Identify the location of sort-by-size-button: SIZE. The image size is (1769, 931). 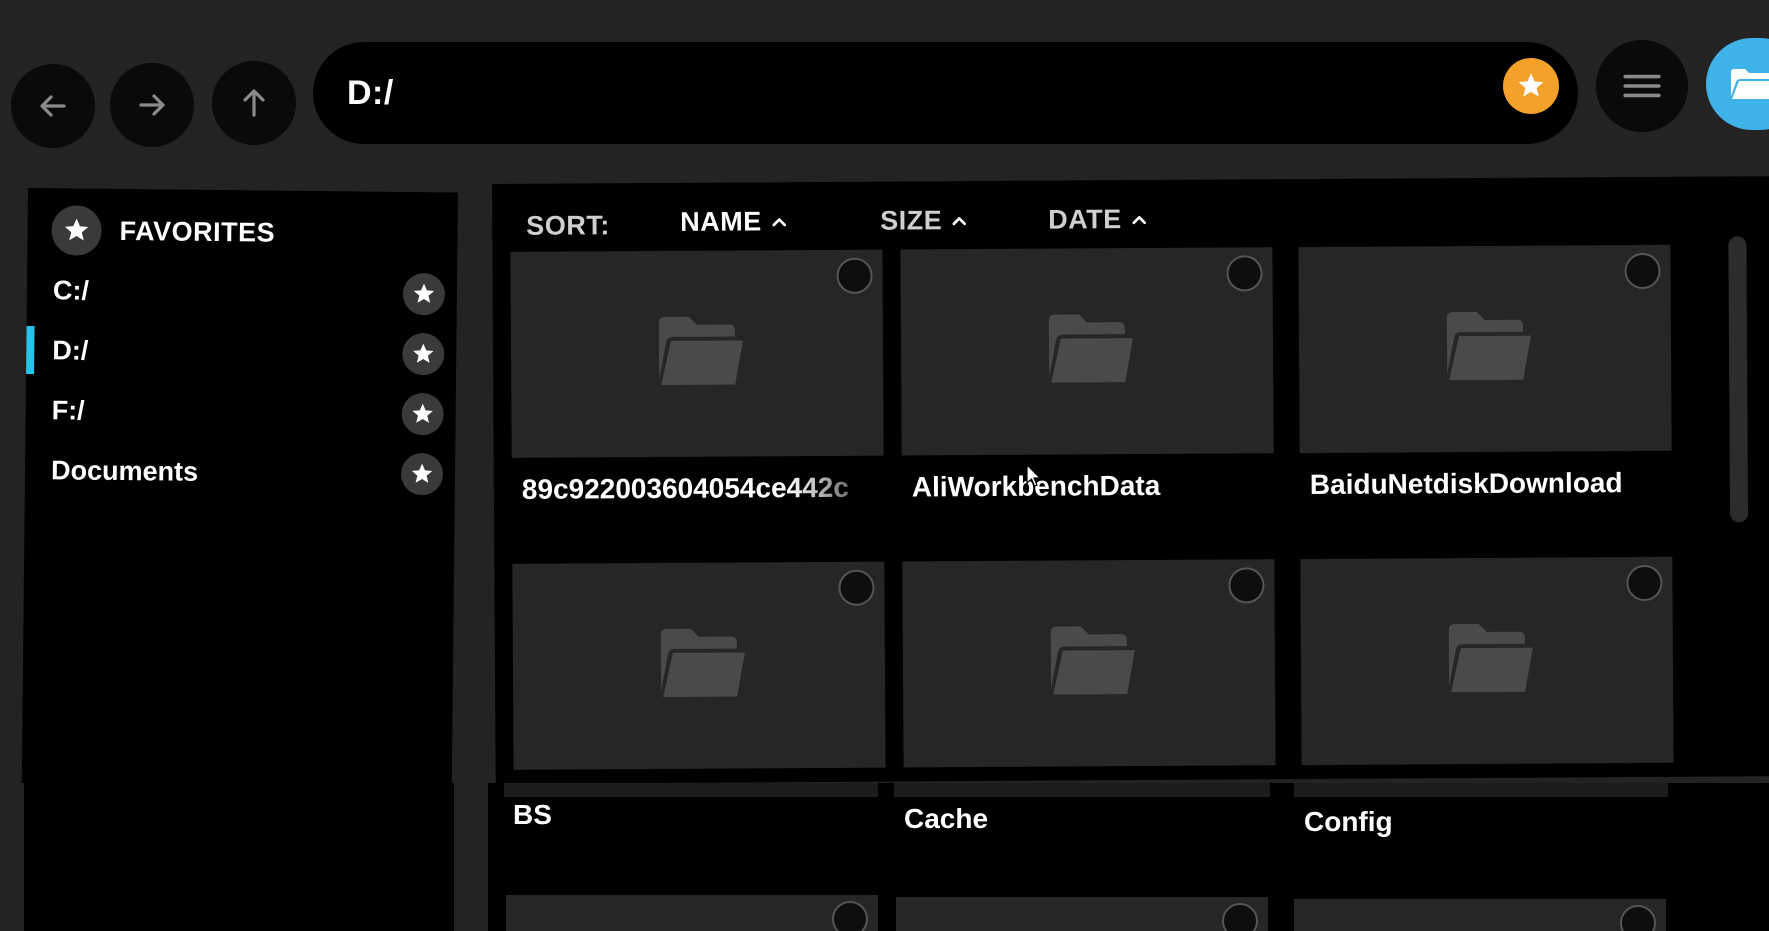
(924, 221).